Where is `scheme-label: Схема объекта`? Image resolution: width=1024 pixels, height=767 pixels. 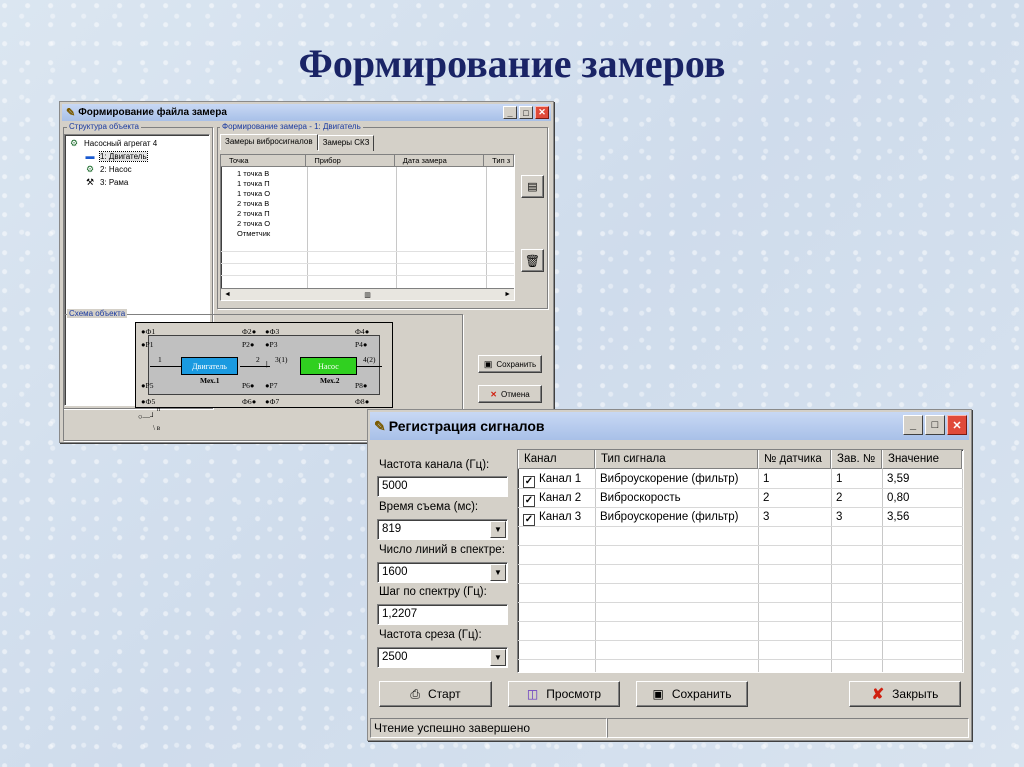 scheme-label: Схема объекта is located at coordinates (97, 313).